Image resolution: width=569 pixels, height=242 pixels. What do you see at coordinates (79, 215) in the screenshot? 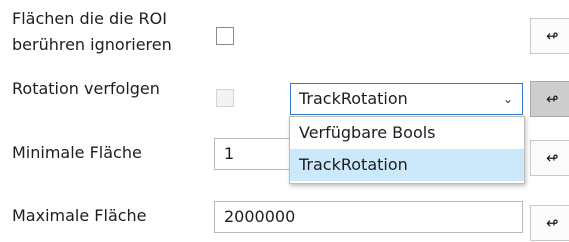
I see `max-area-label: Maximale Fläche` at bounding box center [79, 215].